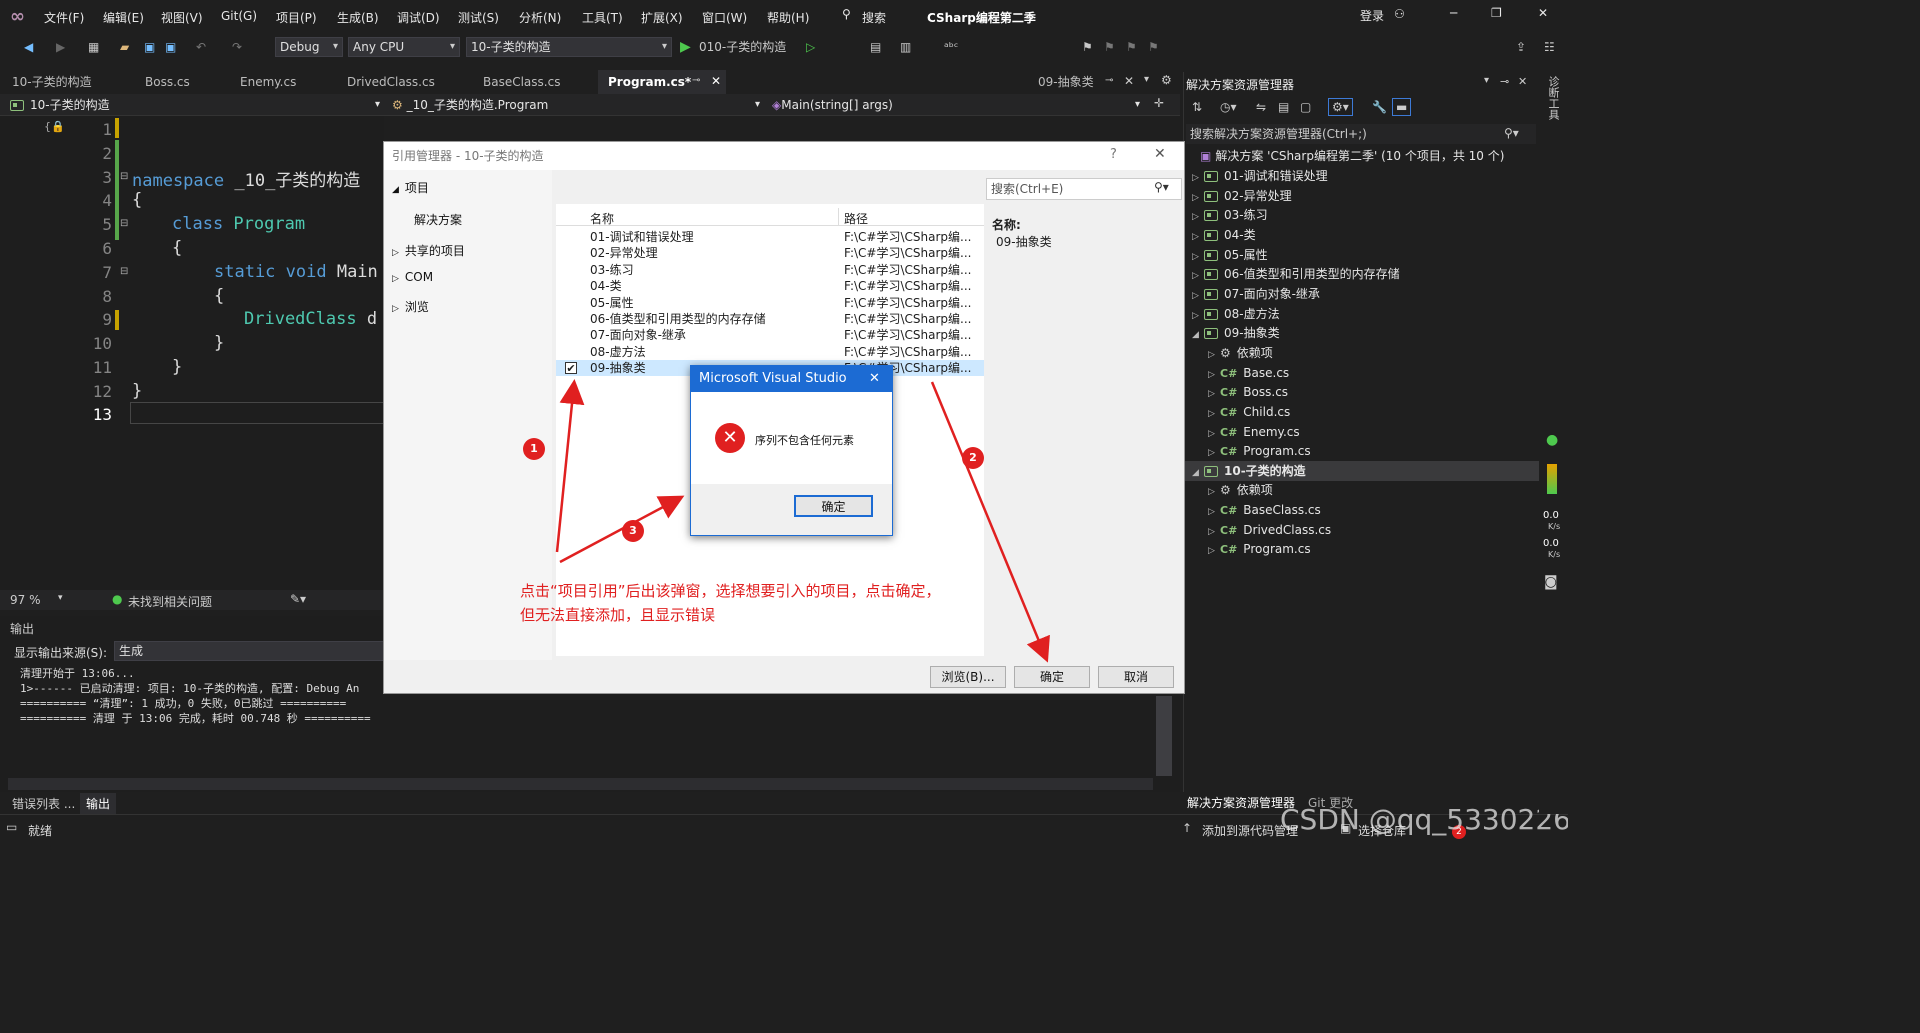 The image size is (1920, 1033). I want to click on annotation-number-3: 3, so click(633, 531).